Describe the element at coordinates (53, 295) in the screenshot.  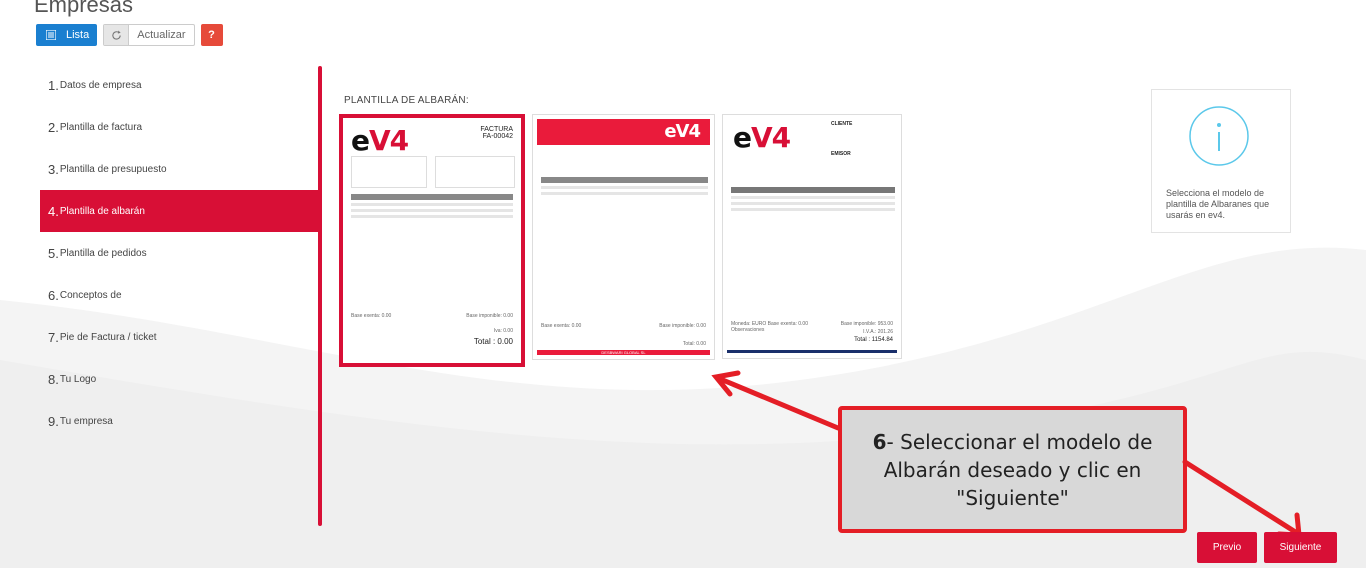
I see `step-number: 6.` at that location.